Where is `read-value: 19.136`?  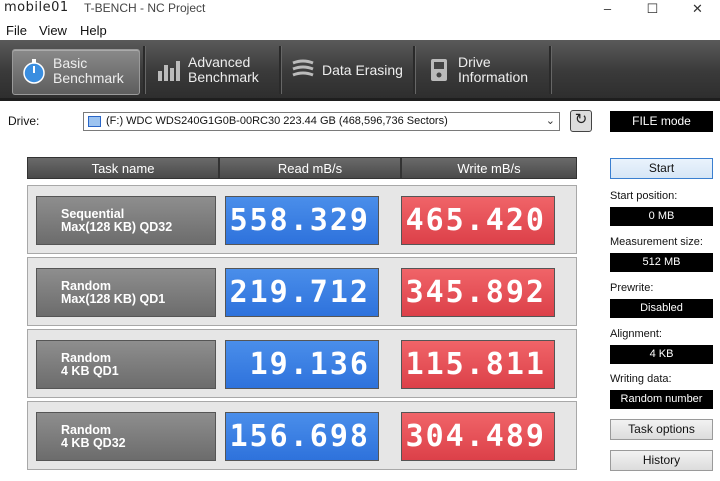
read-value: 19.136 is located at coordinates (302, 364).